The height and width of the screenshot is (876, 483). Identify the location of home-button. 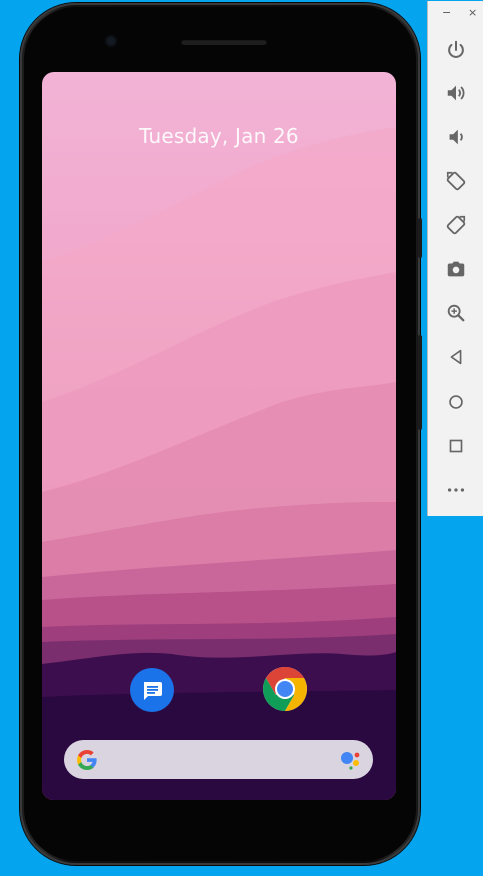
(456, 402).